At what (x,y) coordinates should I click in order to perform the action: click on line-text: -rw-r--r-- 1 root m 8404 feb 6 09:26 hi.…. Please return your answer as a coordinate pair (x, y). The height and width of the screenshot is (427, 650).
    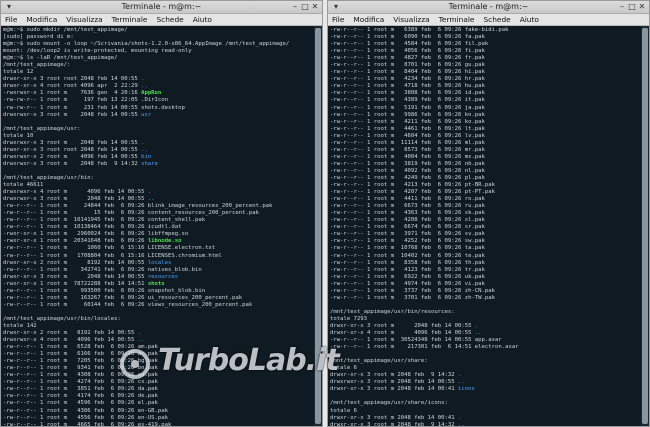
    Looking at the image, I should click on (407, 72).